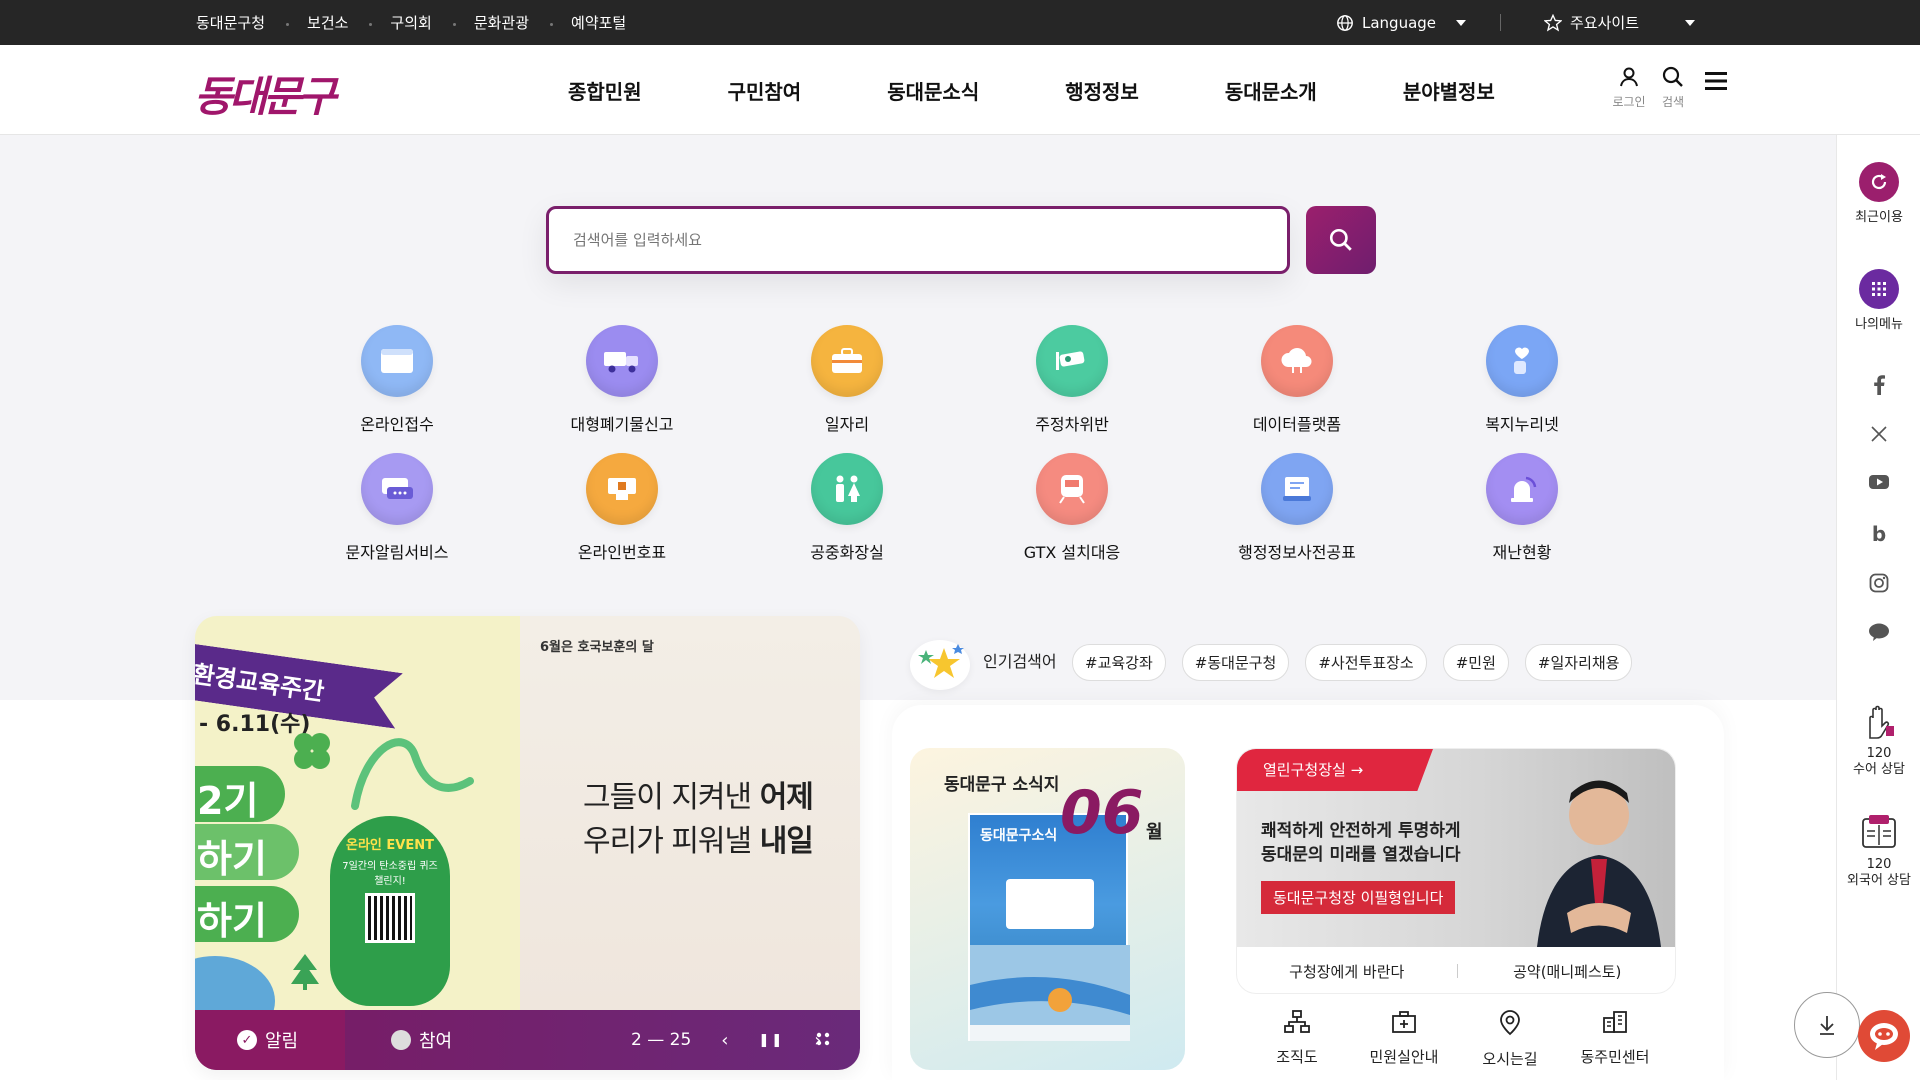 The width and height of the screenshot is (1920, 1080). What do you see at coordinates (397, 380) in the screenshot?
I see `quick-menu-online-reception: 온라인접수` at bounding box center [397, 380].